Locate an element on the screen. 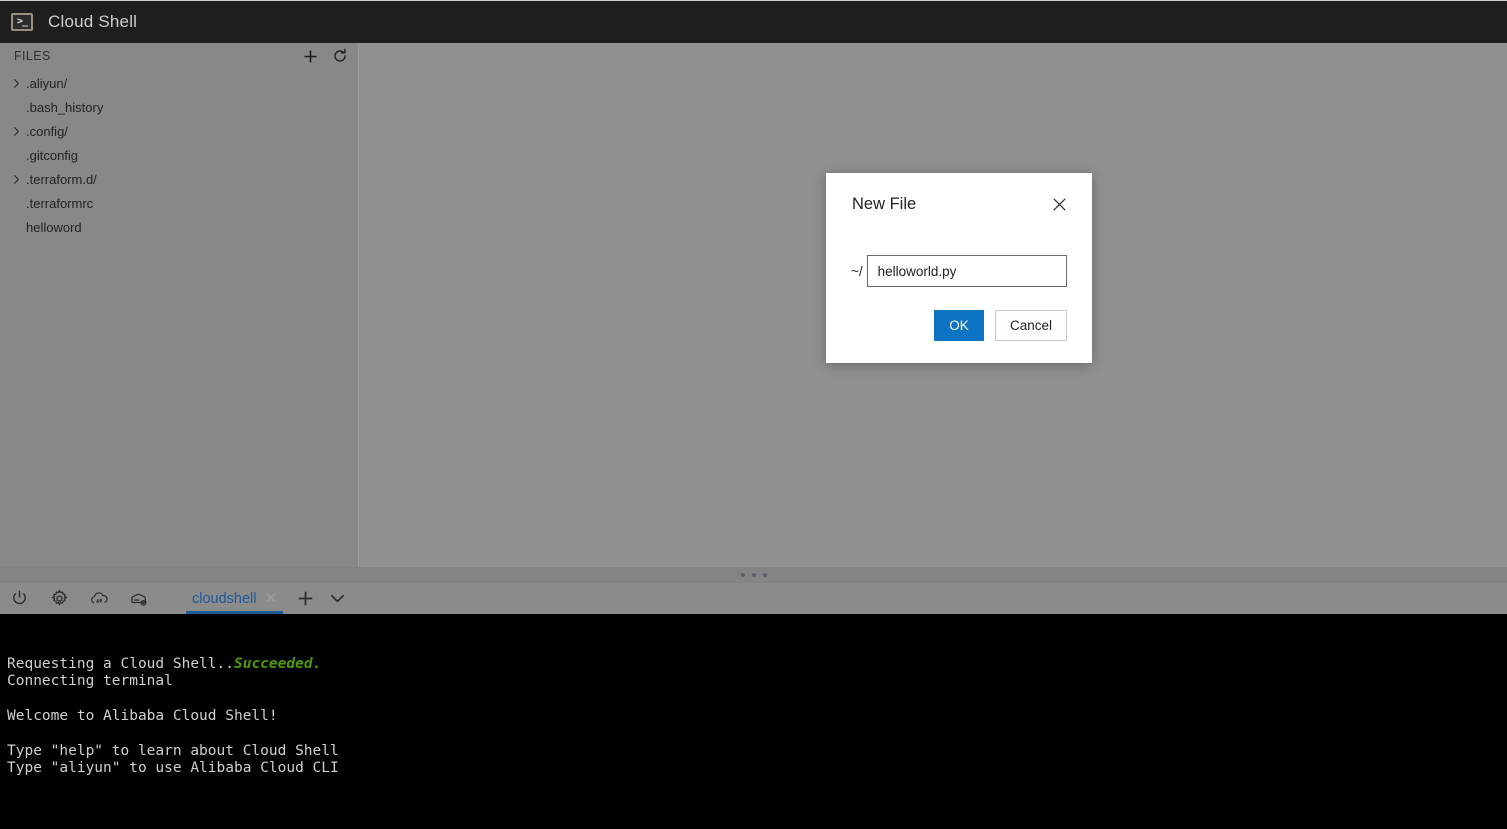 The width and height of the screenshot is (1507, 829). power-icon is located at coordinates (19, 599).